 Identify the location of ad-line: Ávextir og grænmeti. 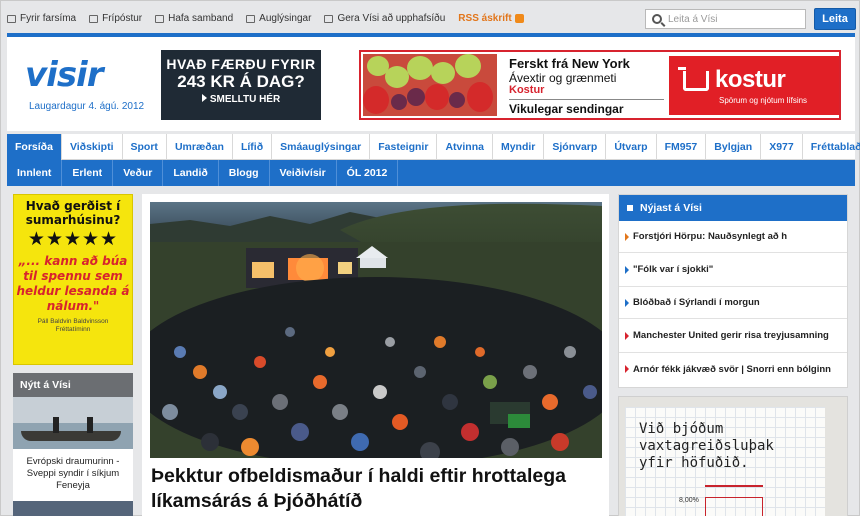
(563, 78).